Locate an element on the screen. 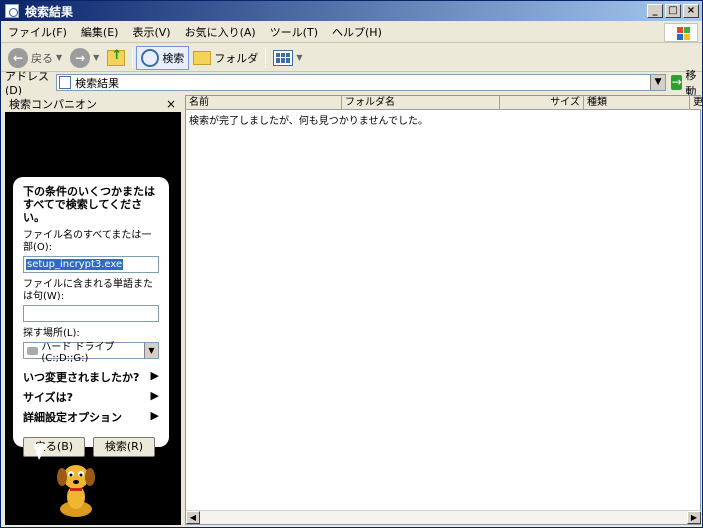  forward-dropdown-icon: ▼ is located at coordinates (96, 57).